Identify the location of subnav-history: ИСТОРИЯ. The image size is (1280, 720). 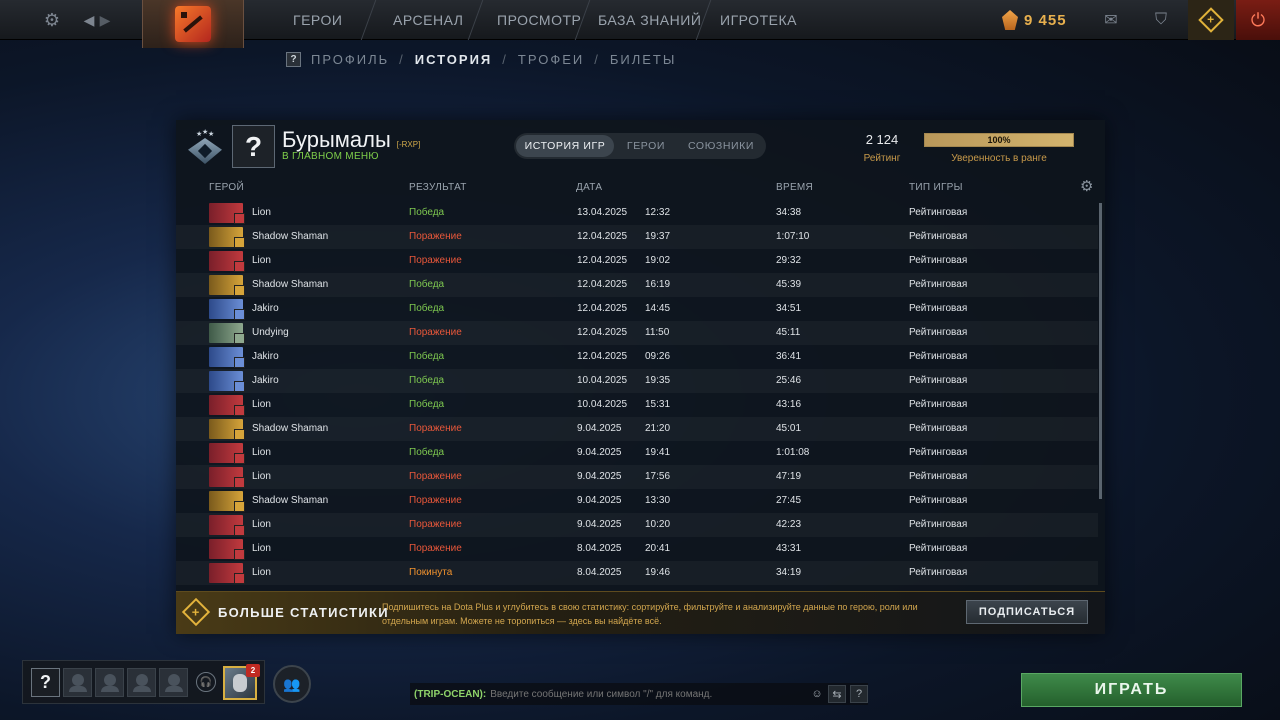
(454, 59).